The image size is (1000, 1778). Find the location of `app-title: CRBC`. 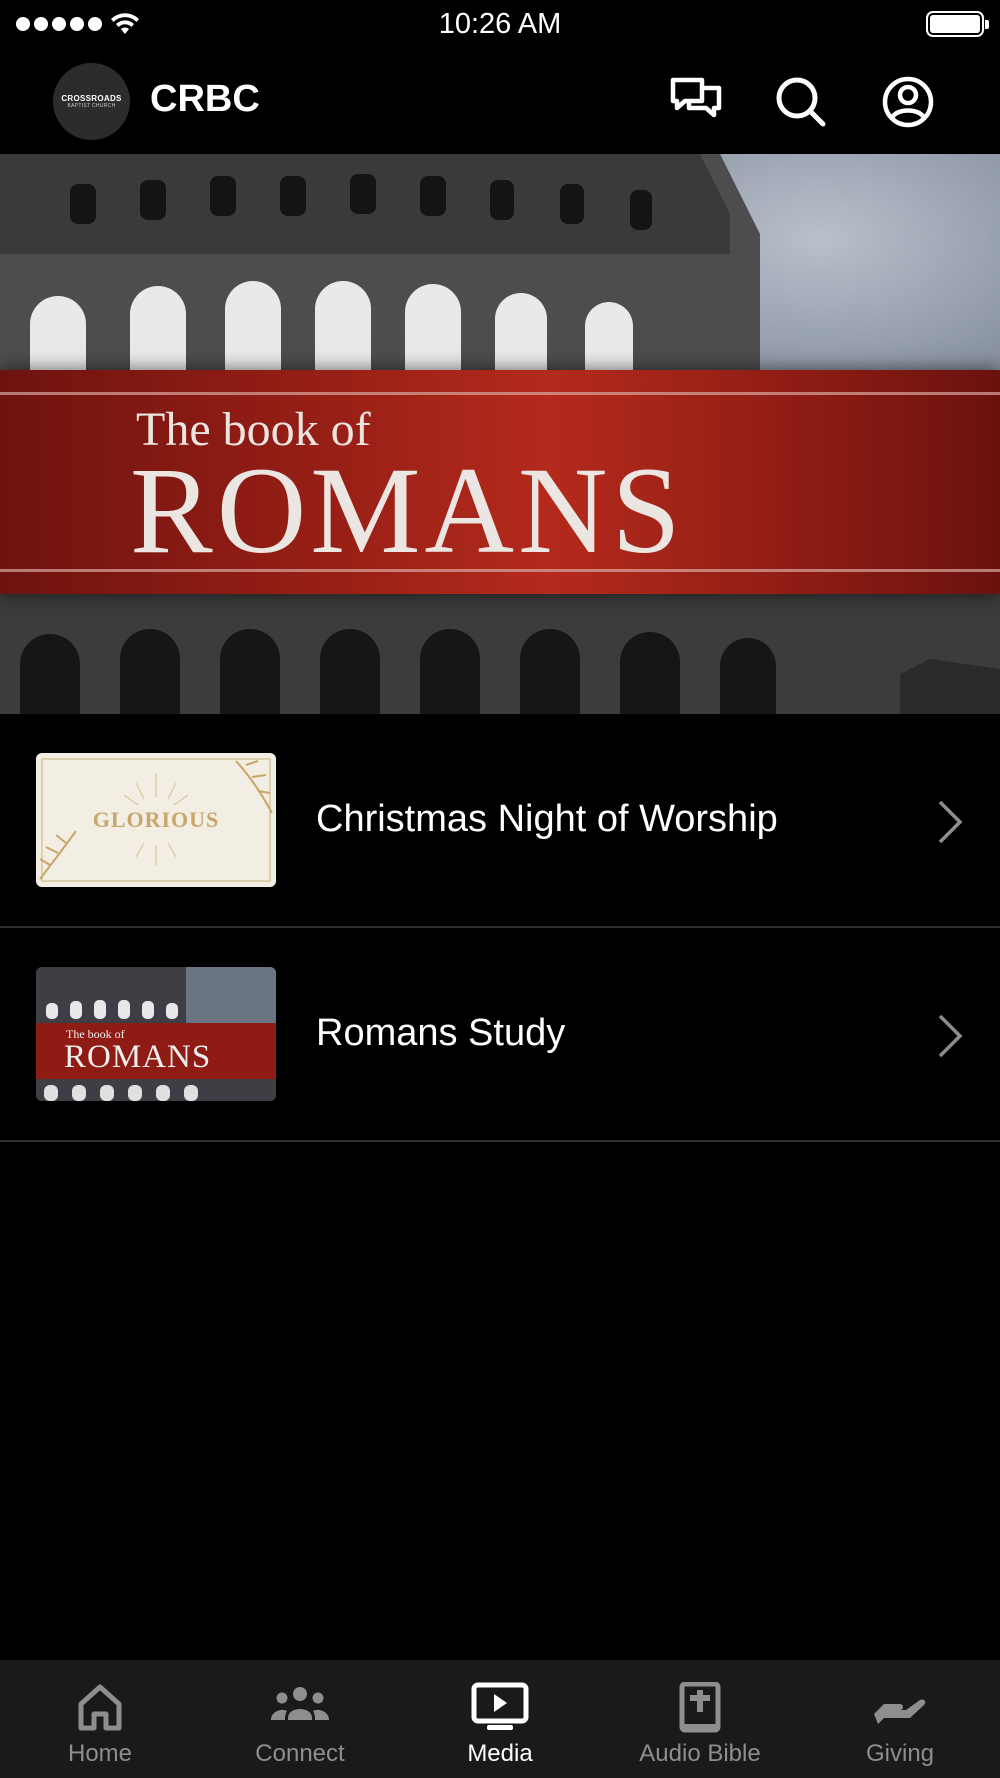

app-title: CRBC is located at coordinates (205, 99).